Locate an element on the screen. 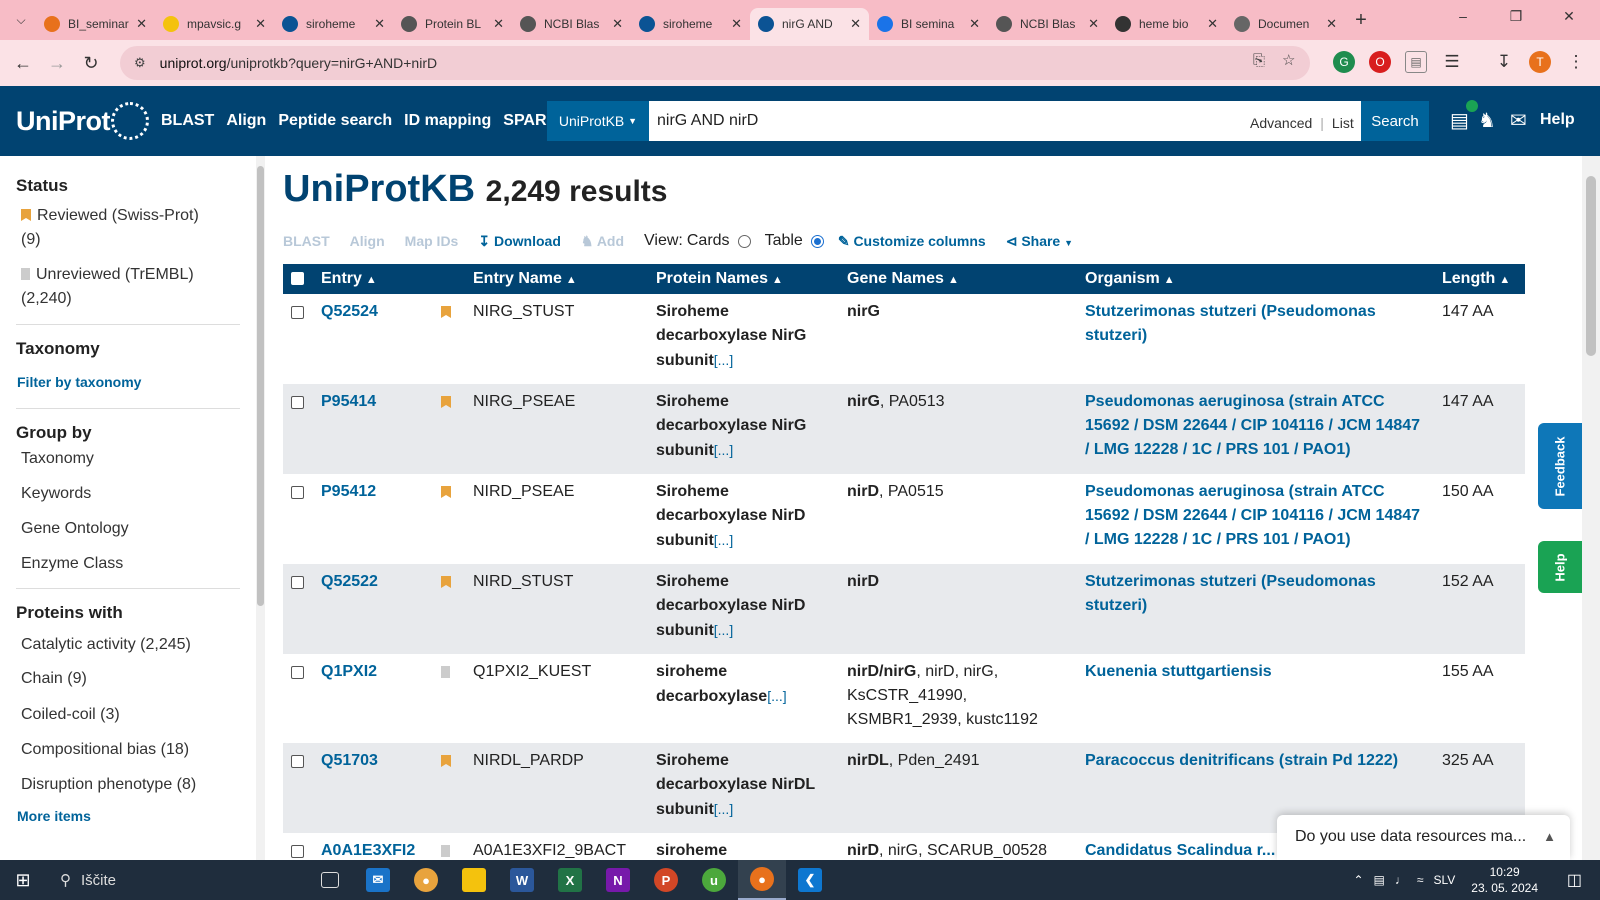  download-button: ↧ Download is located at coordinates (519, 241).